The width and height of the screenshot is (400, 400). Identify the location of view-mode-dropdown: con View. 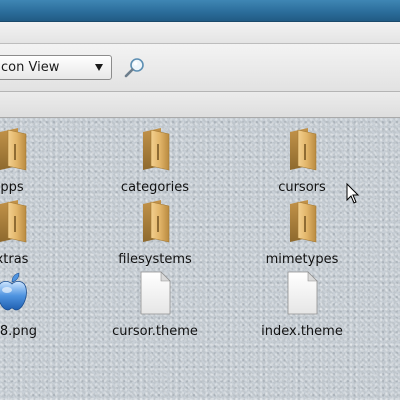
(56, 67).